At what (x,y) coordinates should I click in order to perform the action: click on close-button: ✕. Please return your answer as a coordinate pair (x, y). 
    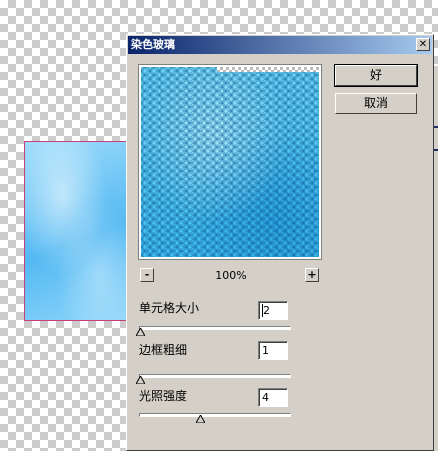
    Looking at the image, I should click on (423, 44).